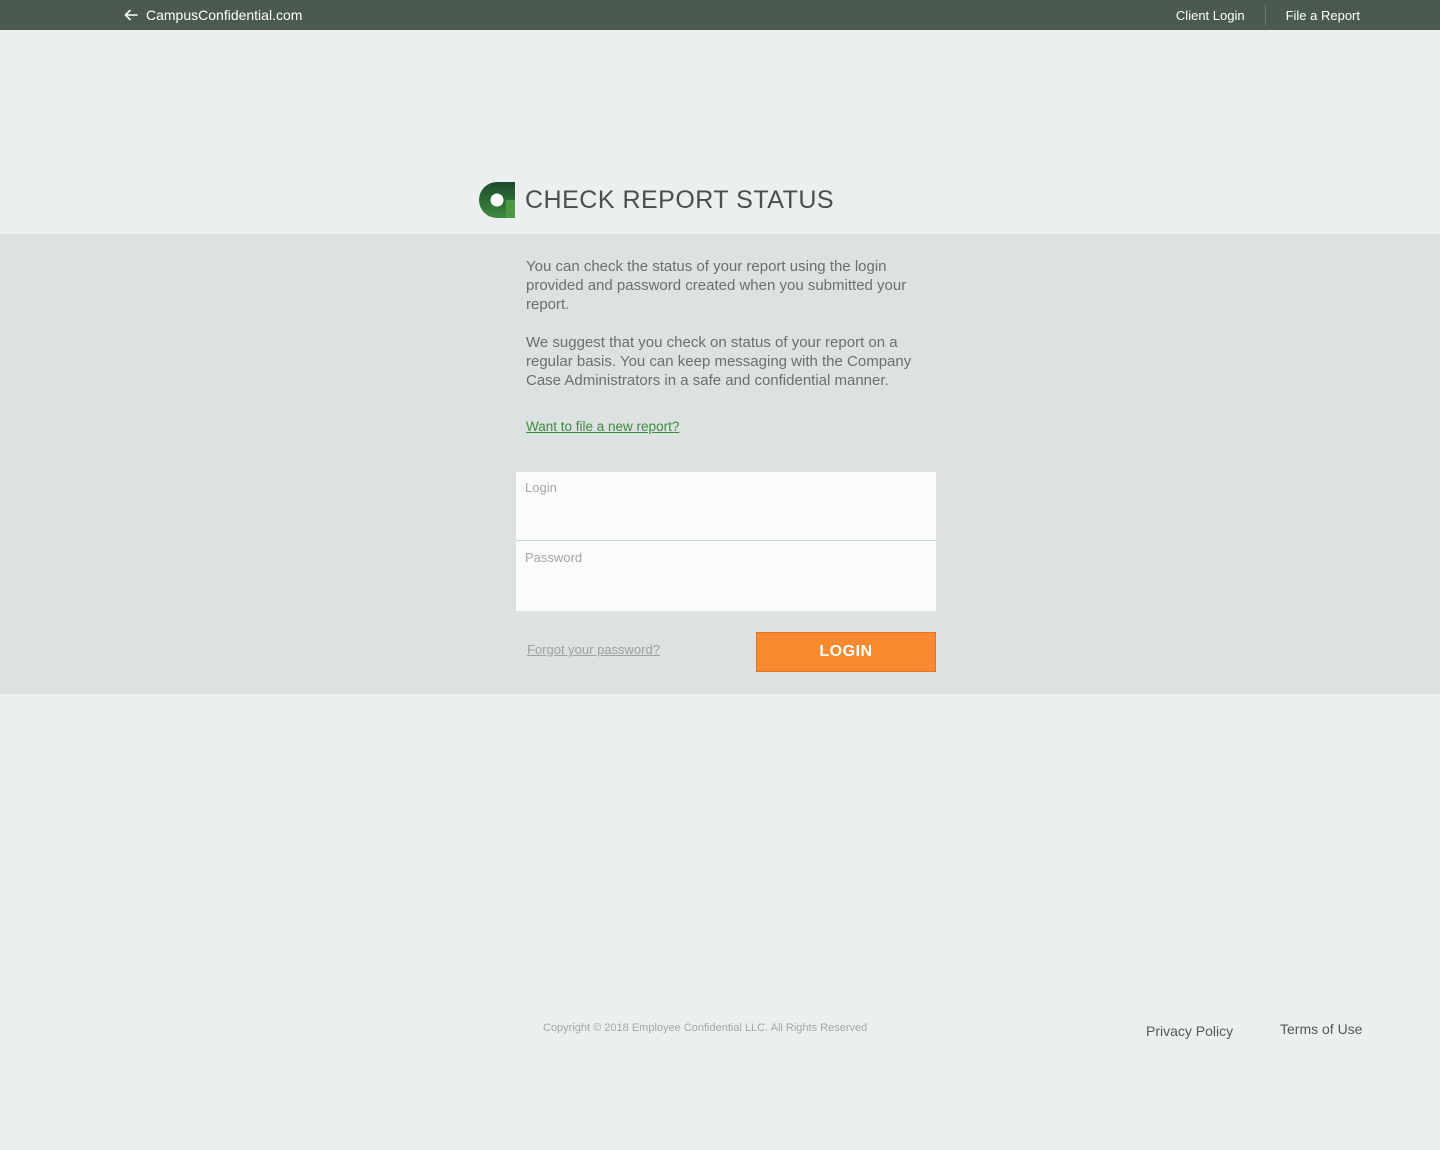  Describe the element at coordinates (680, 199) in the screenshot. I see `page-title: CHECK REPORT STATUS` at that location.